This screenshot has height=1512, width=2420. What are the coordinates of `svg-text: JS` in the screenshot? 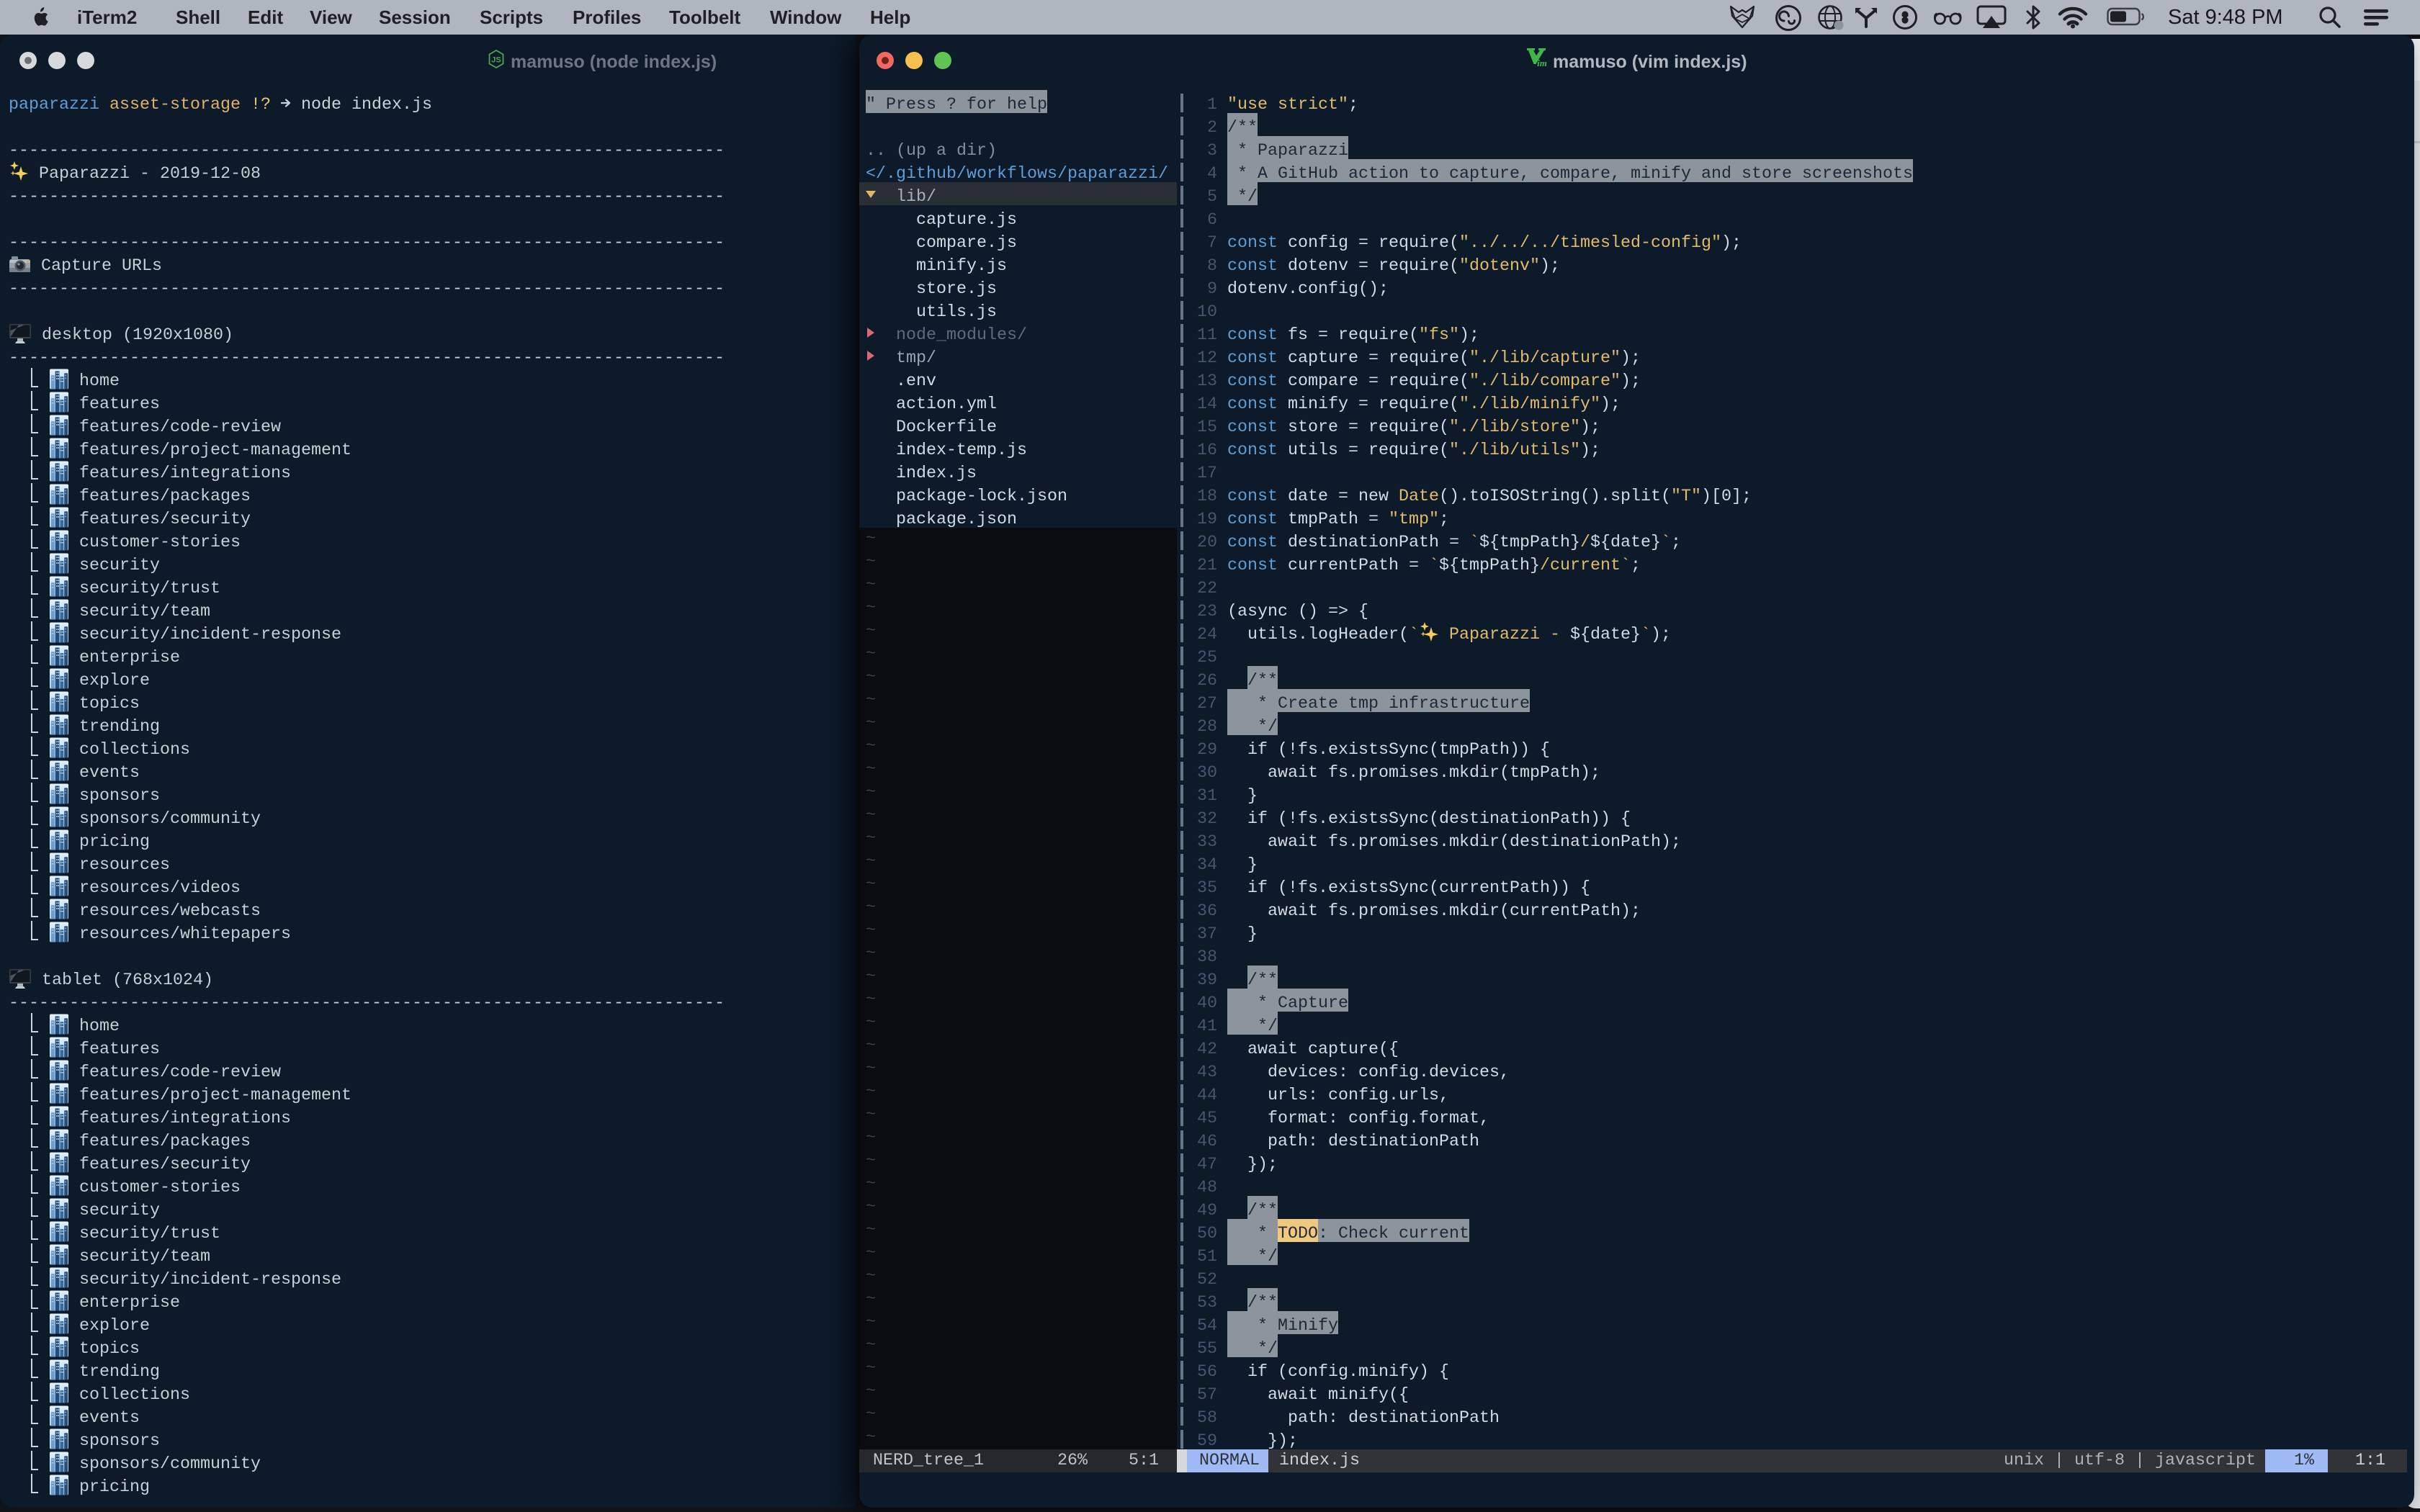 It's located at (496, 60).